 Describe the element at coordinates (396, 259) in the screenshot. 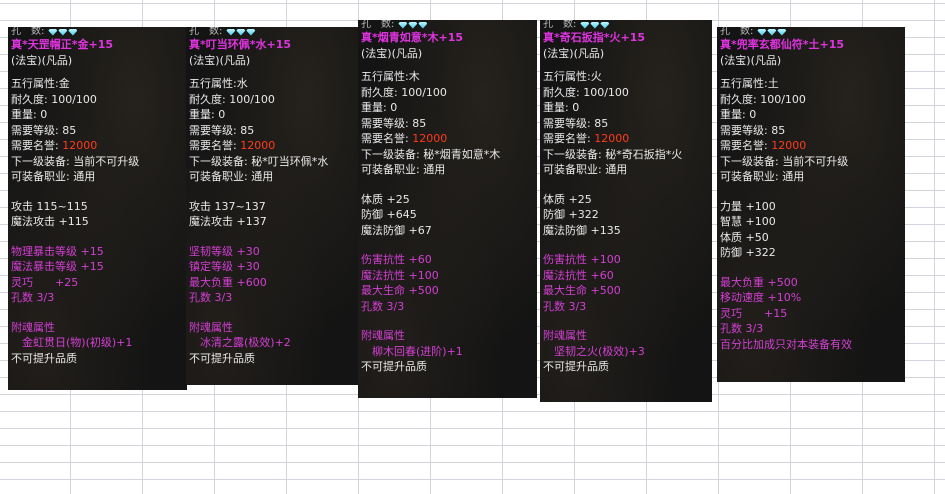

I see `attr-line: 伤害抗性 +60` at that location.